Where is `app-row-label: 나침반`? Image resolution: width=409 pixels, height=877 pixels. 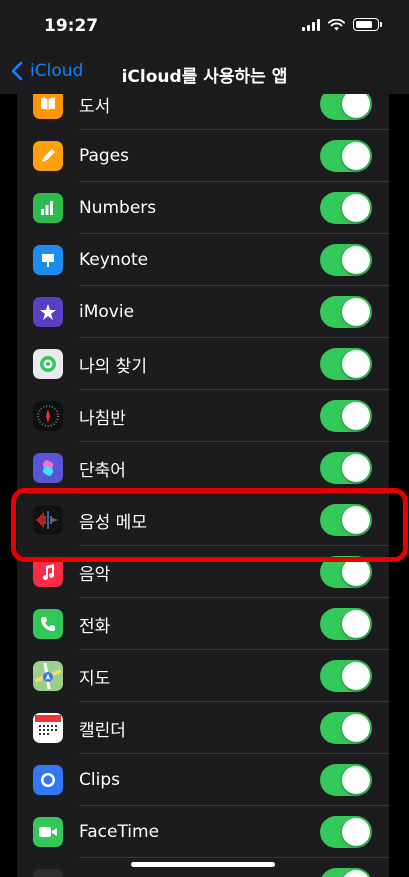
app-row-label: 나침반 is located at coordinates (102, 418).